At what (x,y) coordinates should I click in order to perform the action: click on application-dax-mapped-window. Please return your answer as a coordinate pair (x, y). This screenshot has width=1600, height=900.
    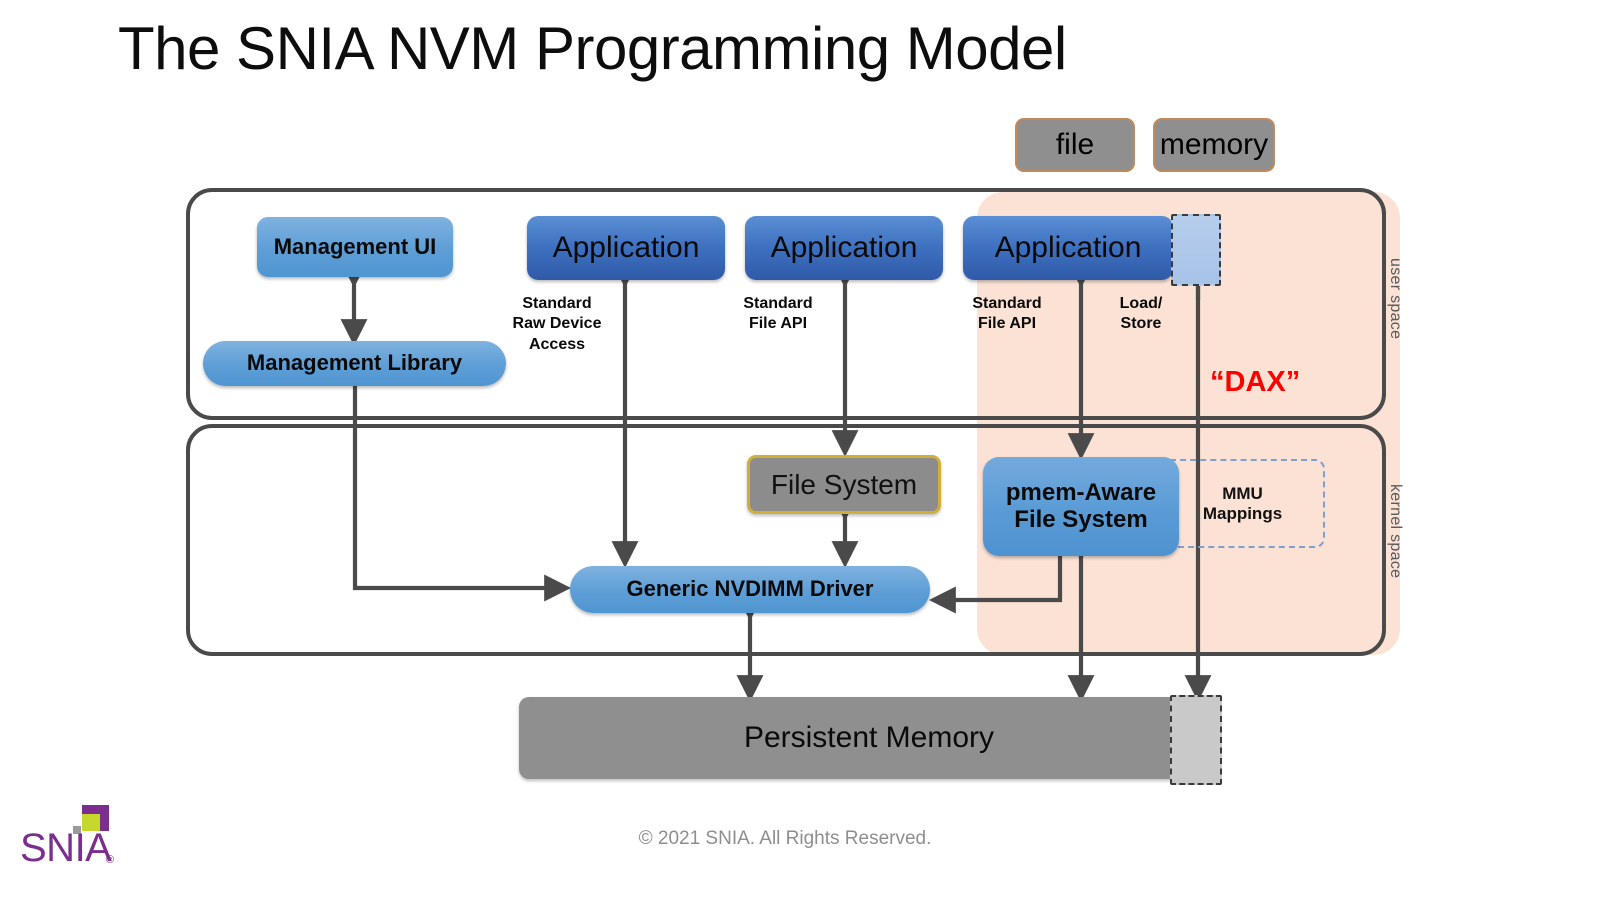
    Looking at the image, I should click on (1196, 250).